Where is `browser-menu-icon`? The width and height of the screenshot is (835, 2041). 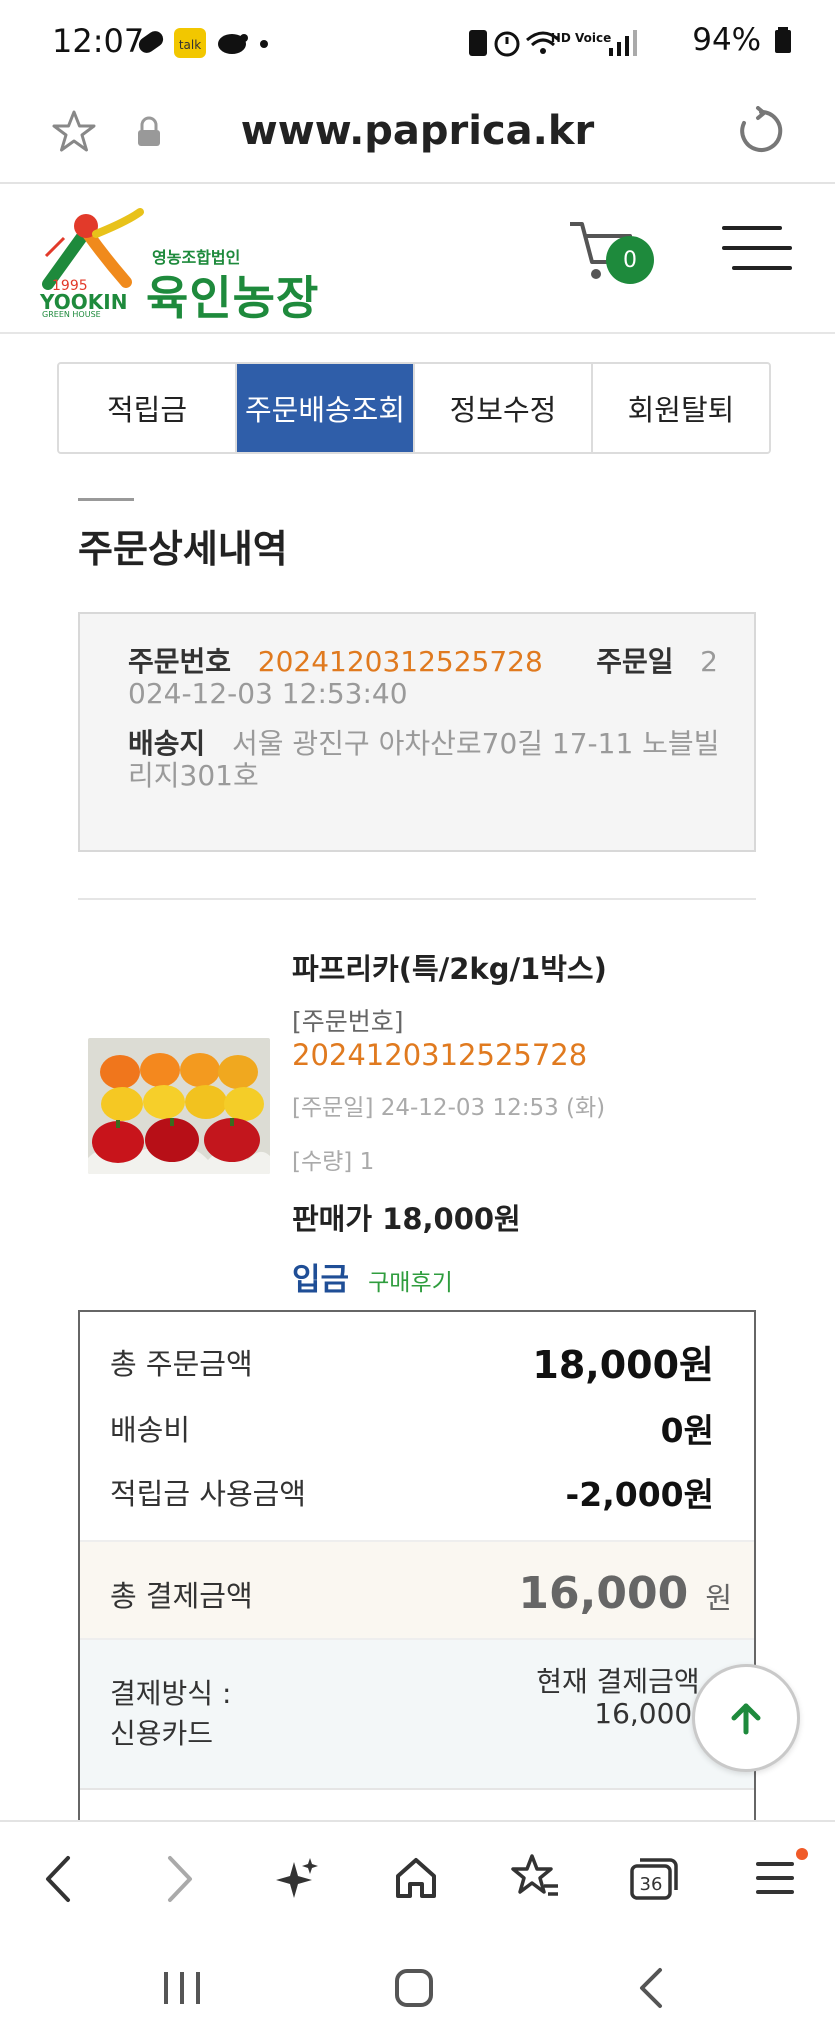 browser-menu-icon is located at coordinates (780, 1876).